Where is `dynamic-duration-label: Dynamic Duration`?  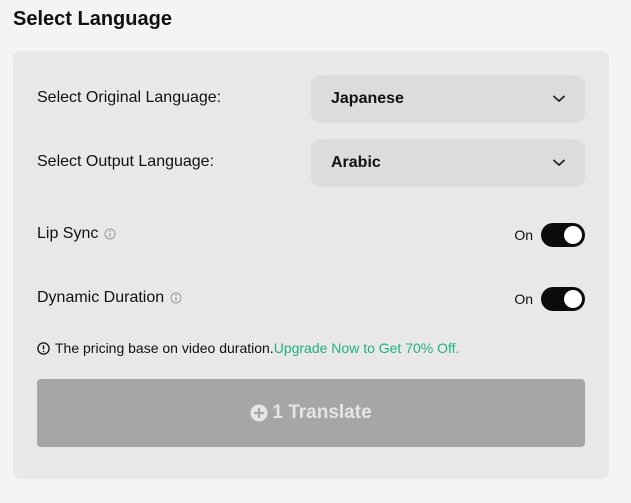
dynamic-duration-label: Dynamic Duration is located at coordinates (101, 297).